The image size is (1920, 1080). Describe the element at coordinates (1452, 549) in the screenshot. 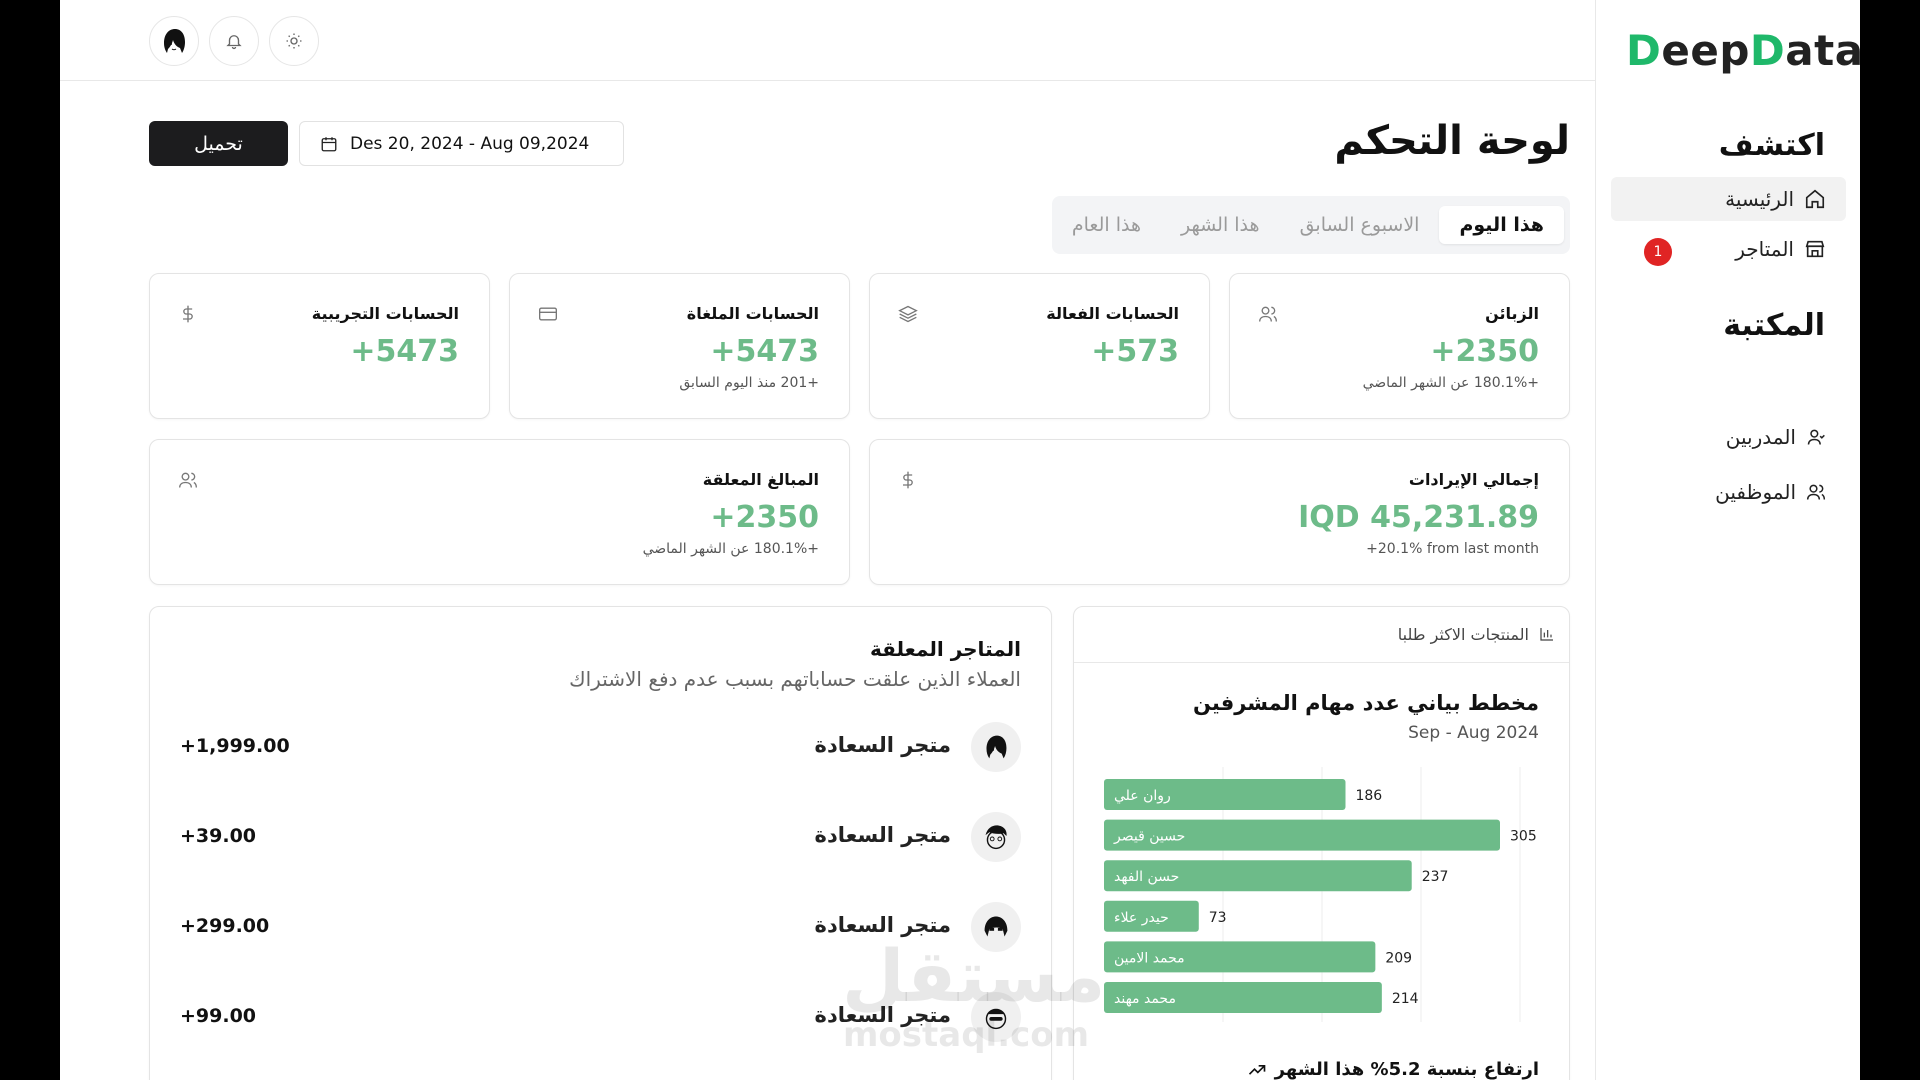

I see `stat-subtext: +20.1% from last month` at that location.